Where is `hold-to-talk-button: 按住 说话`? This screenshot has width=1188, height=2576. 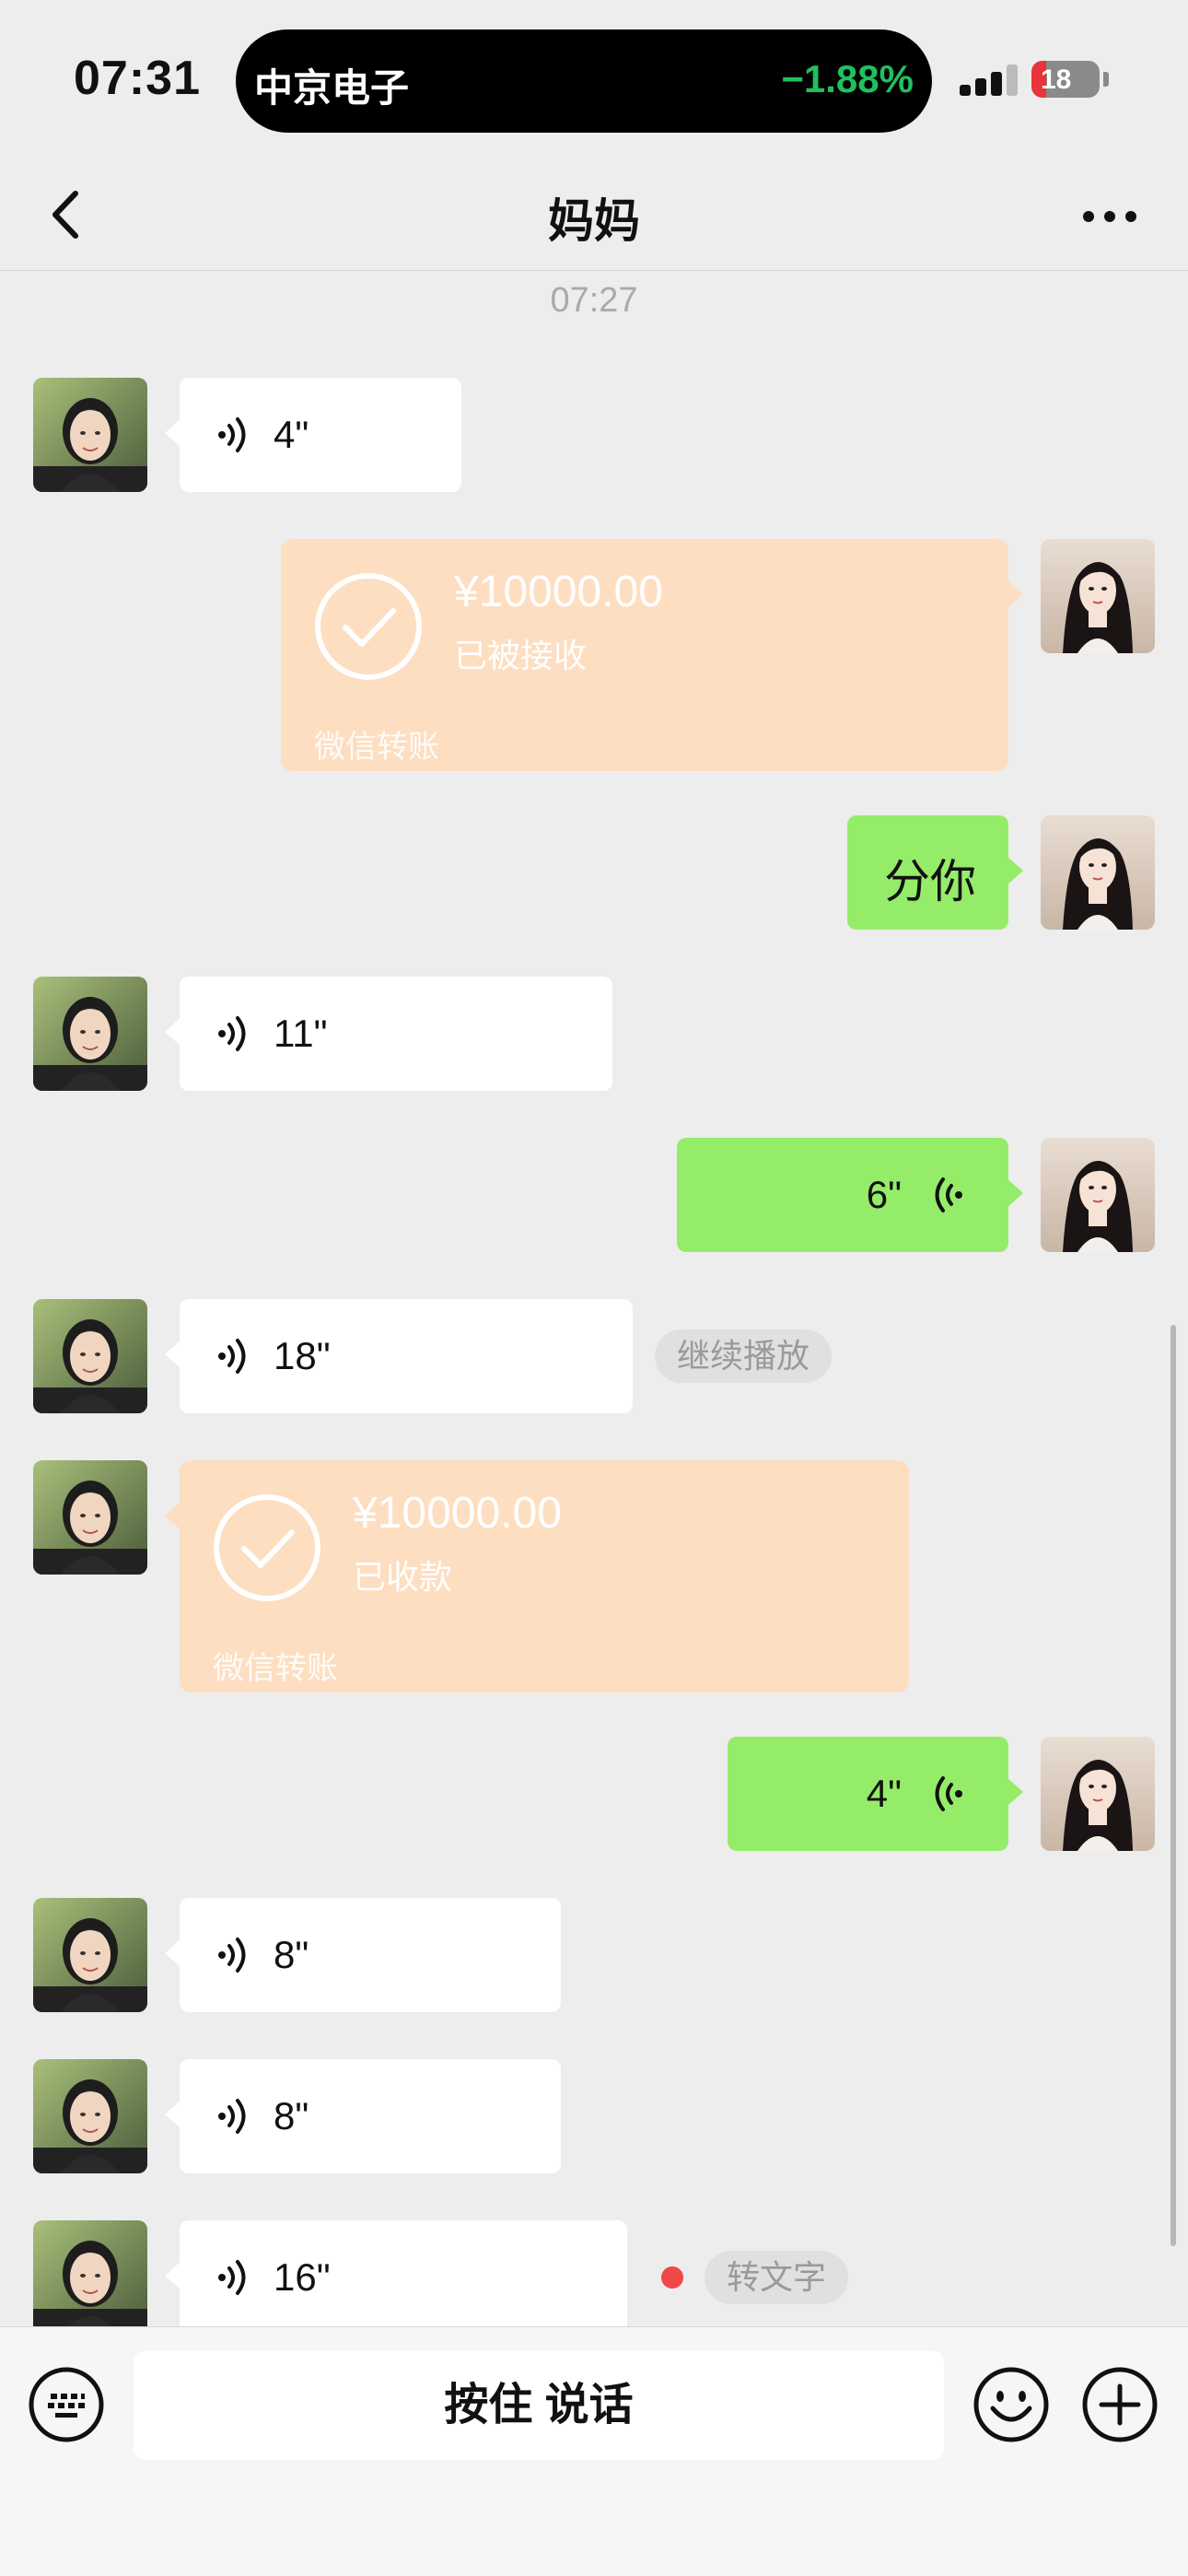 hold-to-talk-button: 按住 说话 is located at coordinates (539, 2405).